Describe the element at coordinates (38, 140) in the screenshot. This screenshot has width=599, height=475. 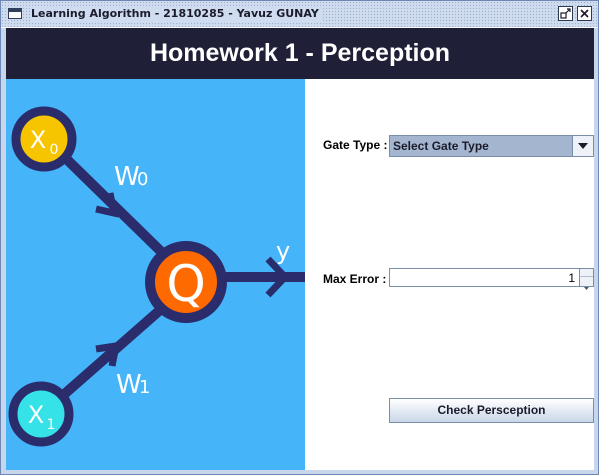
I see `input0-label: X` at that location.